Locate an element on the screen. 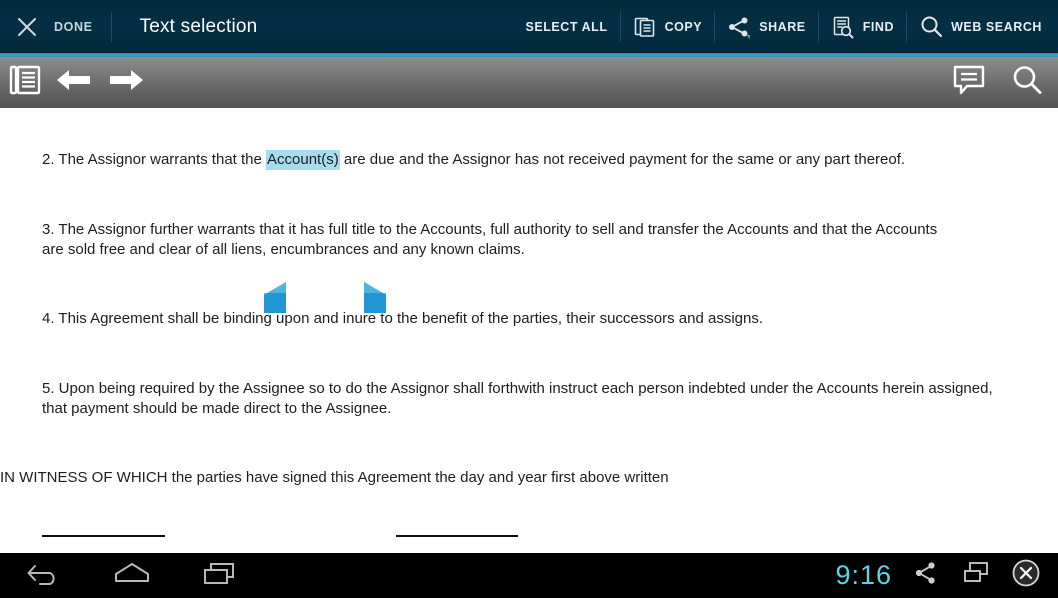  find-label: FIND is located at coordinates (878, 26).